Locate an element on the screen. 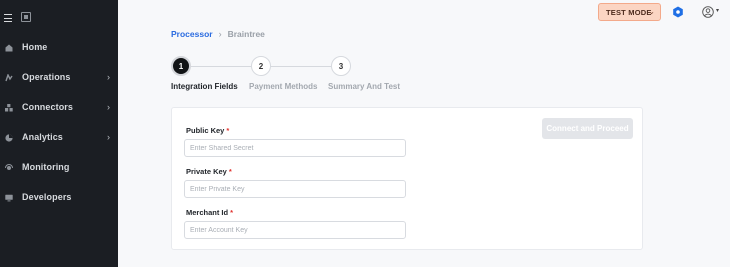 The image size is (730, 267). private-key-label: Private Key * is located at coordinates (209, 171).